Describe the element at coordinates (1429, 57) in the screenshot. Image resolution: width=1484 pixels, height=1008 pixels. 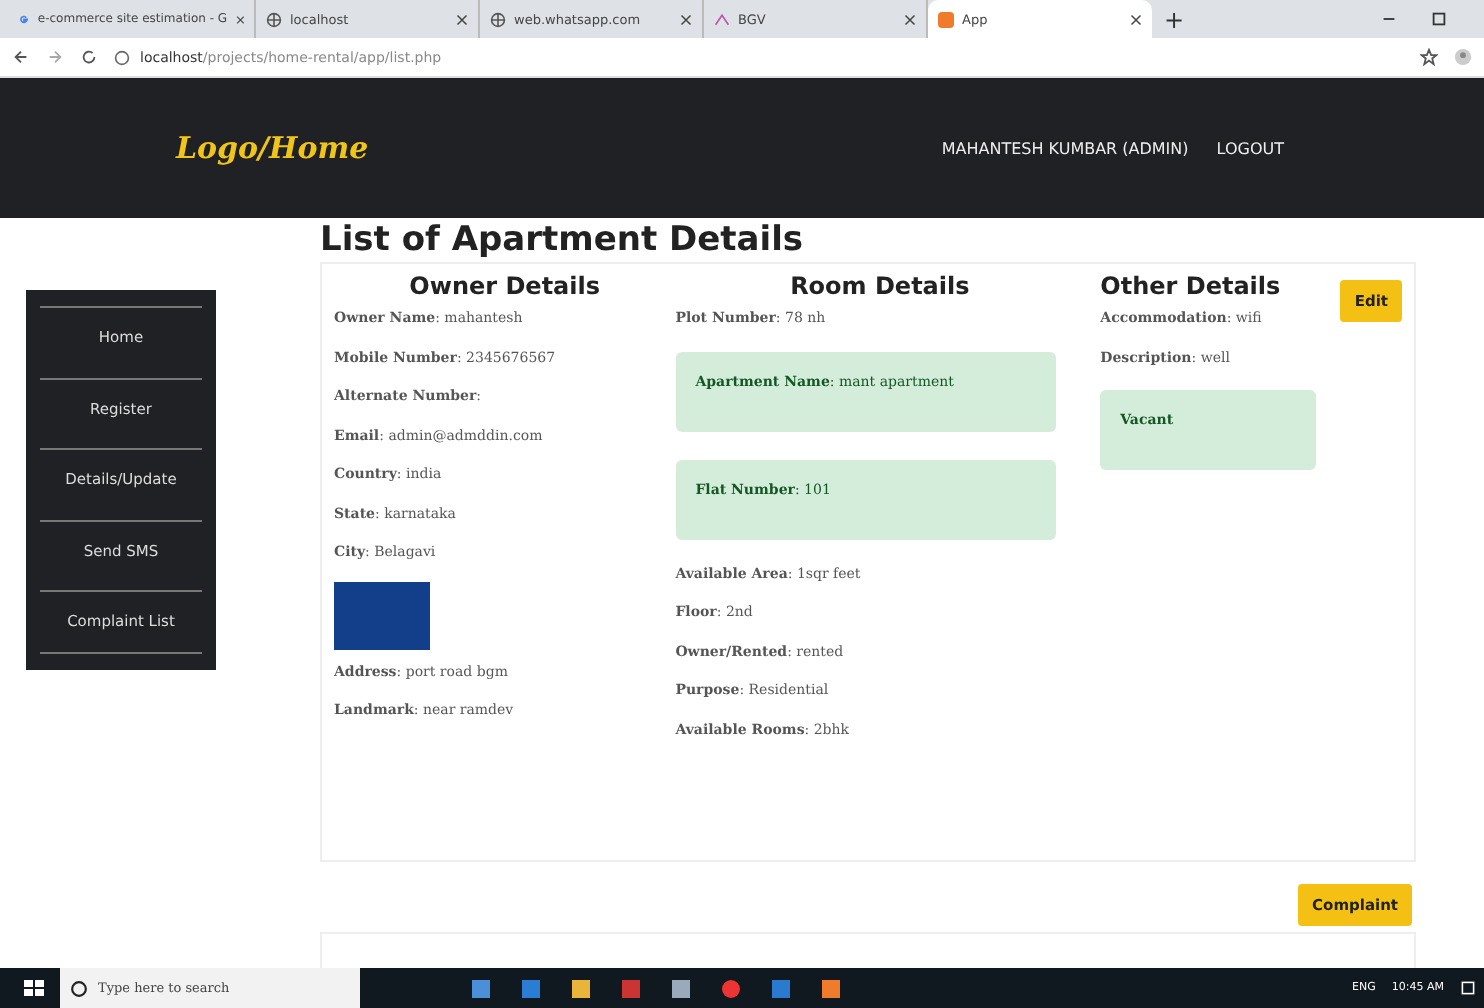
I see `star-icon` at that location.